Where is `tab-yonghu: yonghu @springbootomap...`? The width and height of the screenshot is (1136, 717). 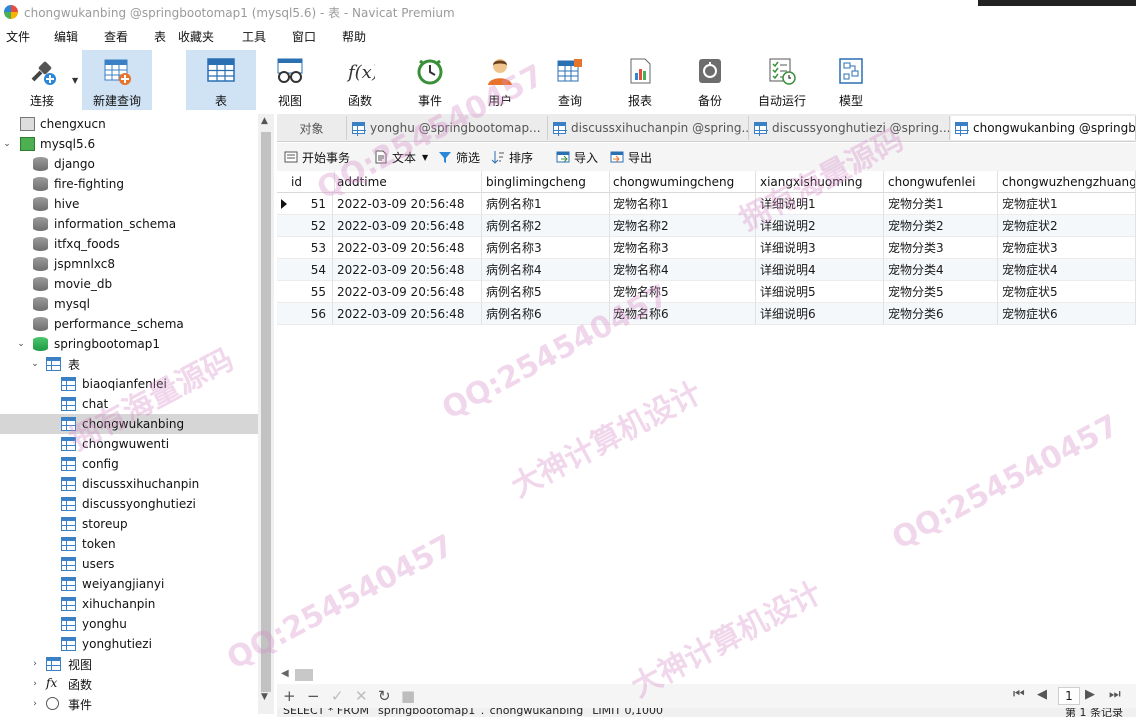
tab-yonghu: yonghu @springbootomap... is located at coordinates (448, 128).